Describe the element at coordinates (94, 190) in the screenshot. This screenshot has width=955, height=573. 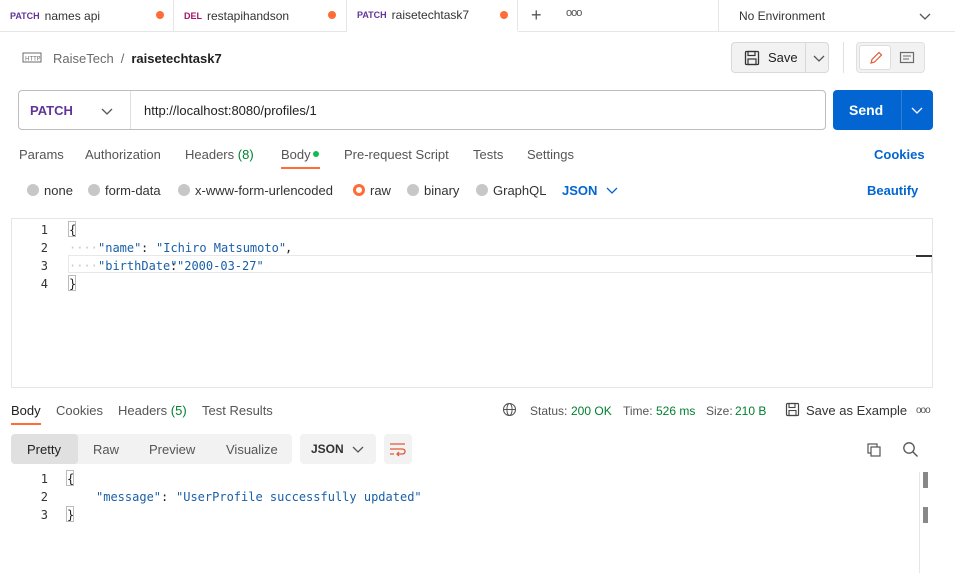
I see `radio-form-data` at that location.